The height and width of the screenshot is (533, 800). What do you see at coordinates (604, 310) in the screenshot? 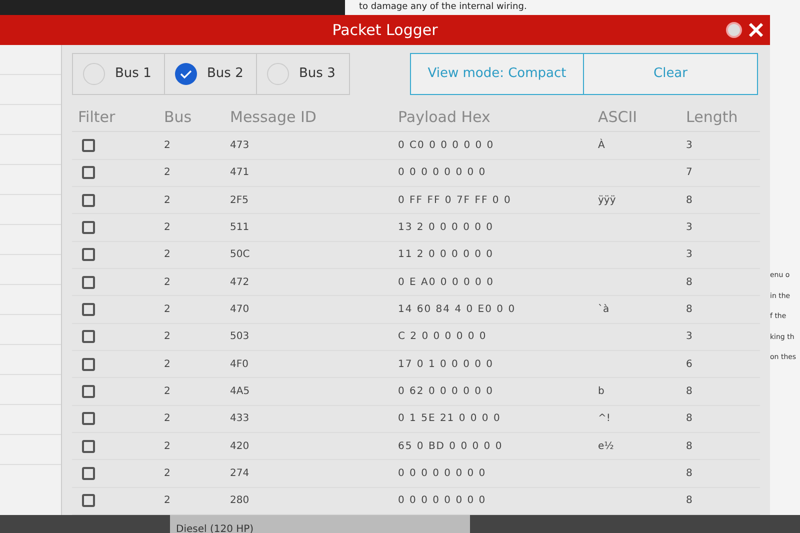
I see `table-cell-text: `à` at bounding box center [604, 310].